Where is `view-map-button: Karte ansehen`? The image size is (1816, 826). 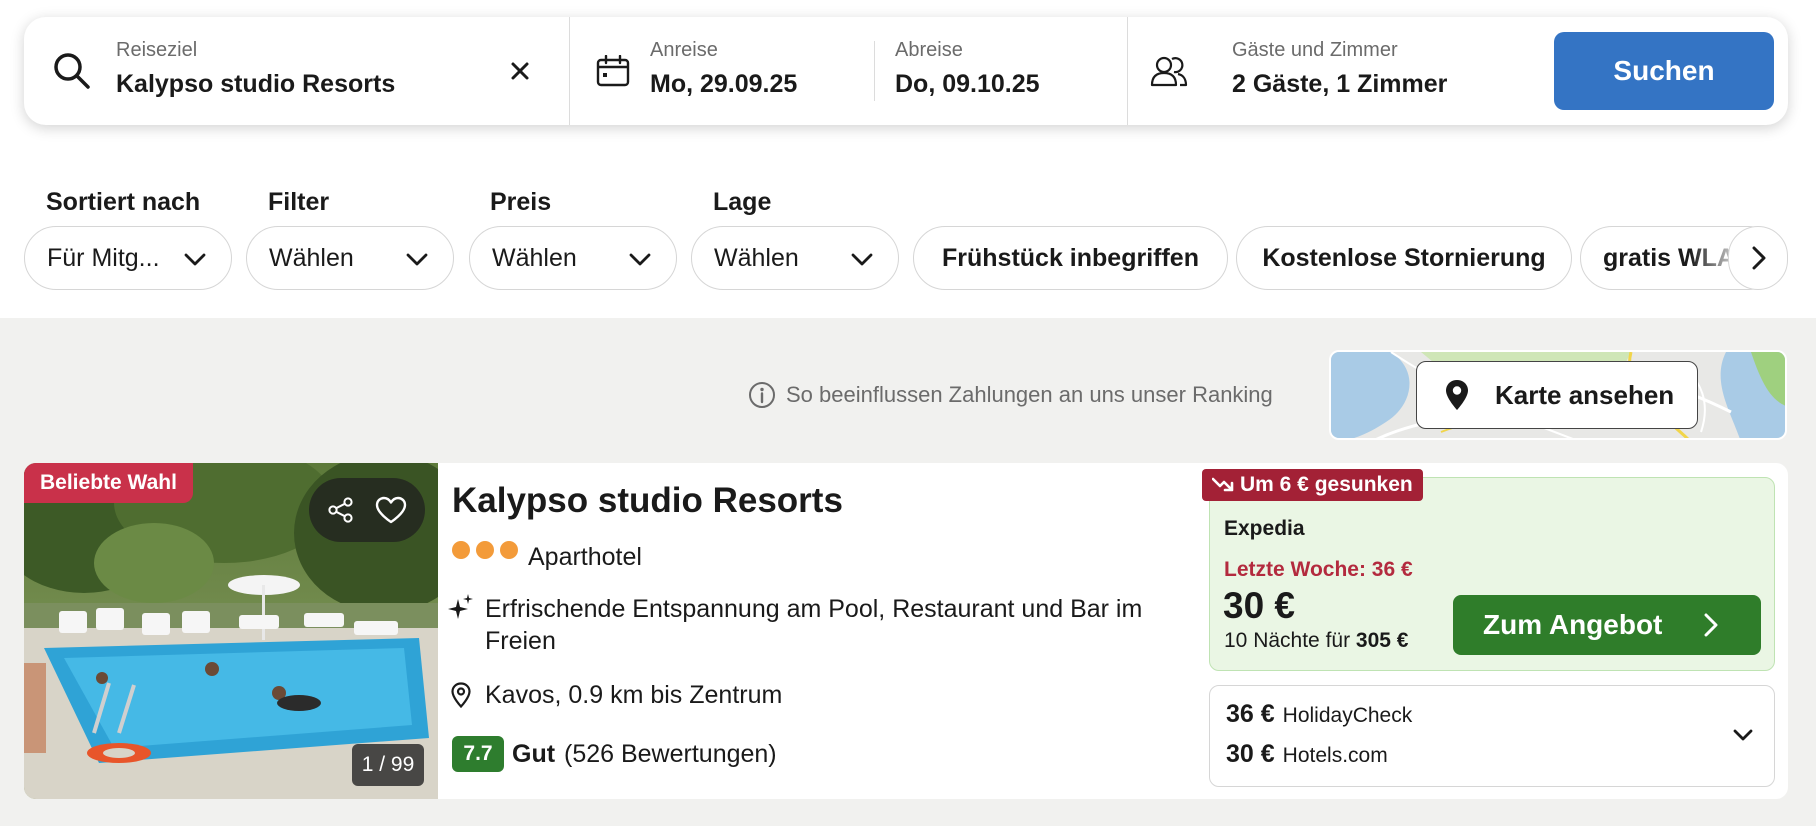
view-map-button: Karte ansehen is located at coordinates (1557, 395).